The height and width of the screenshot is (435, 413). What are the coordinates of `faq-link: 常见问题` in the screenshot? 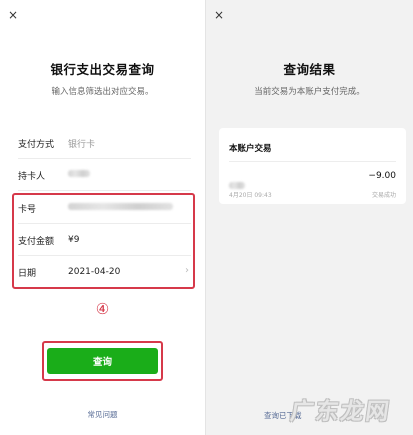 It's located at (102, 414).